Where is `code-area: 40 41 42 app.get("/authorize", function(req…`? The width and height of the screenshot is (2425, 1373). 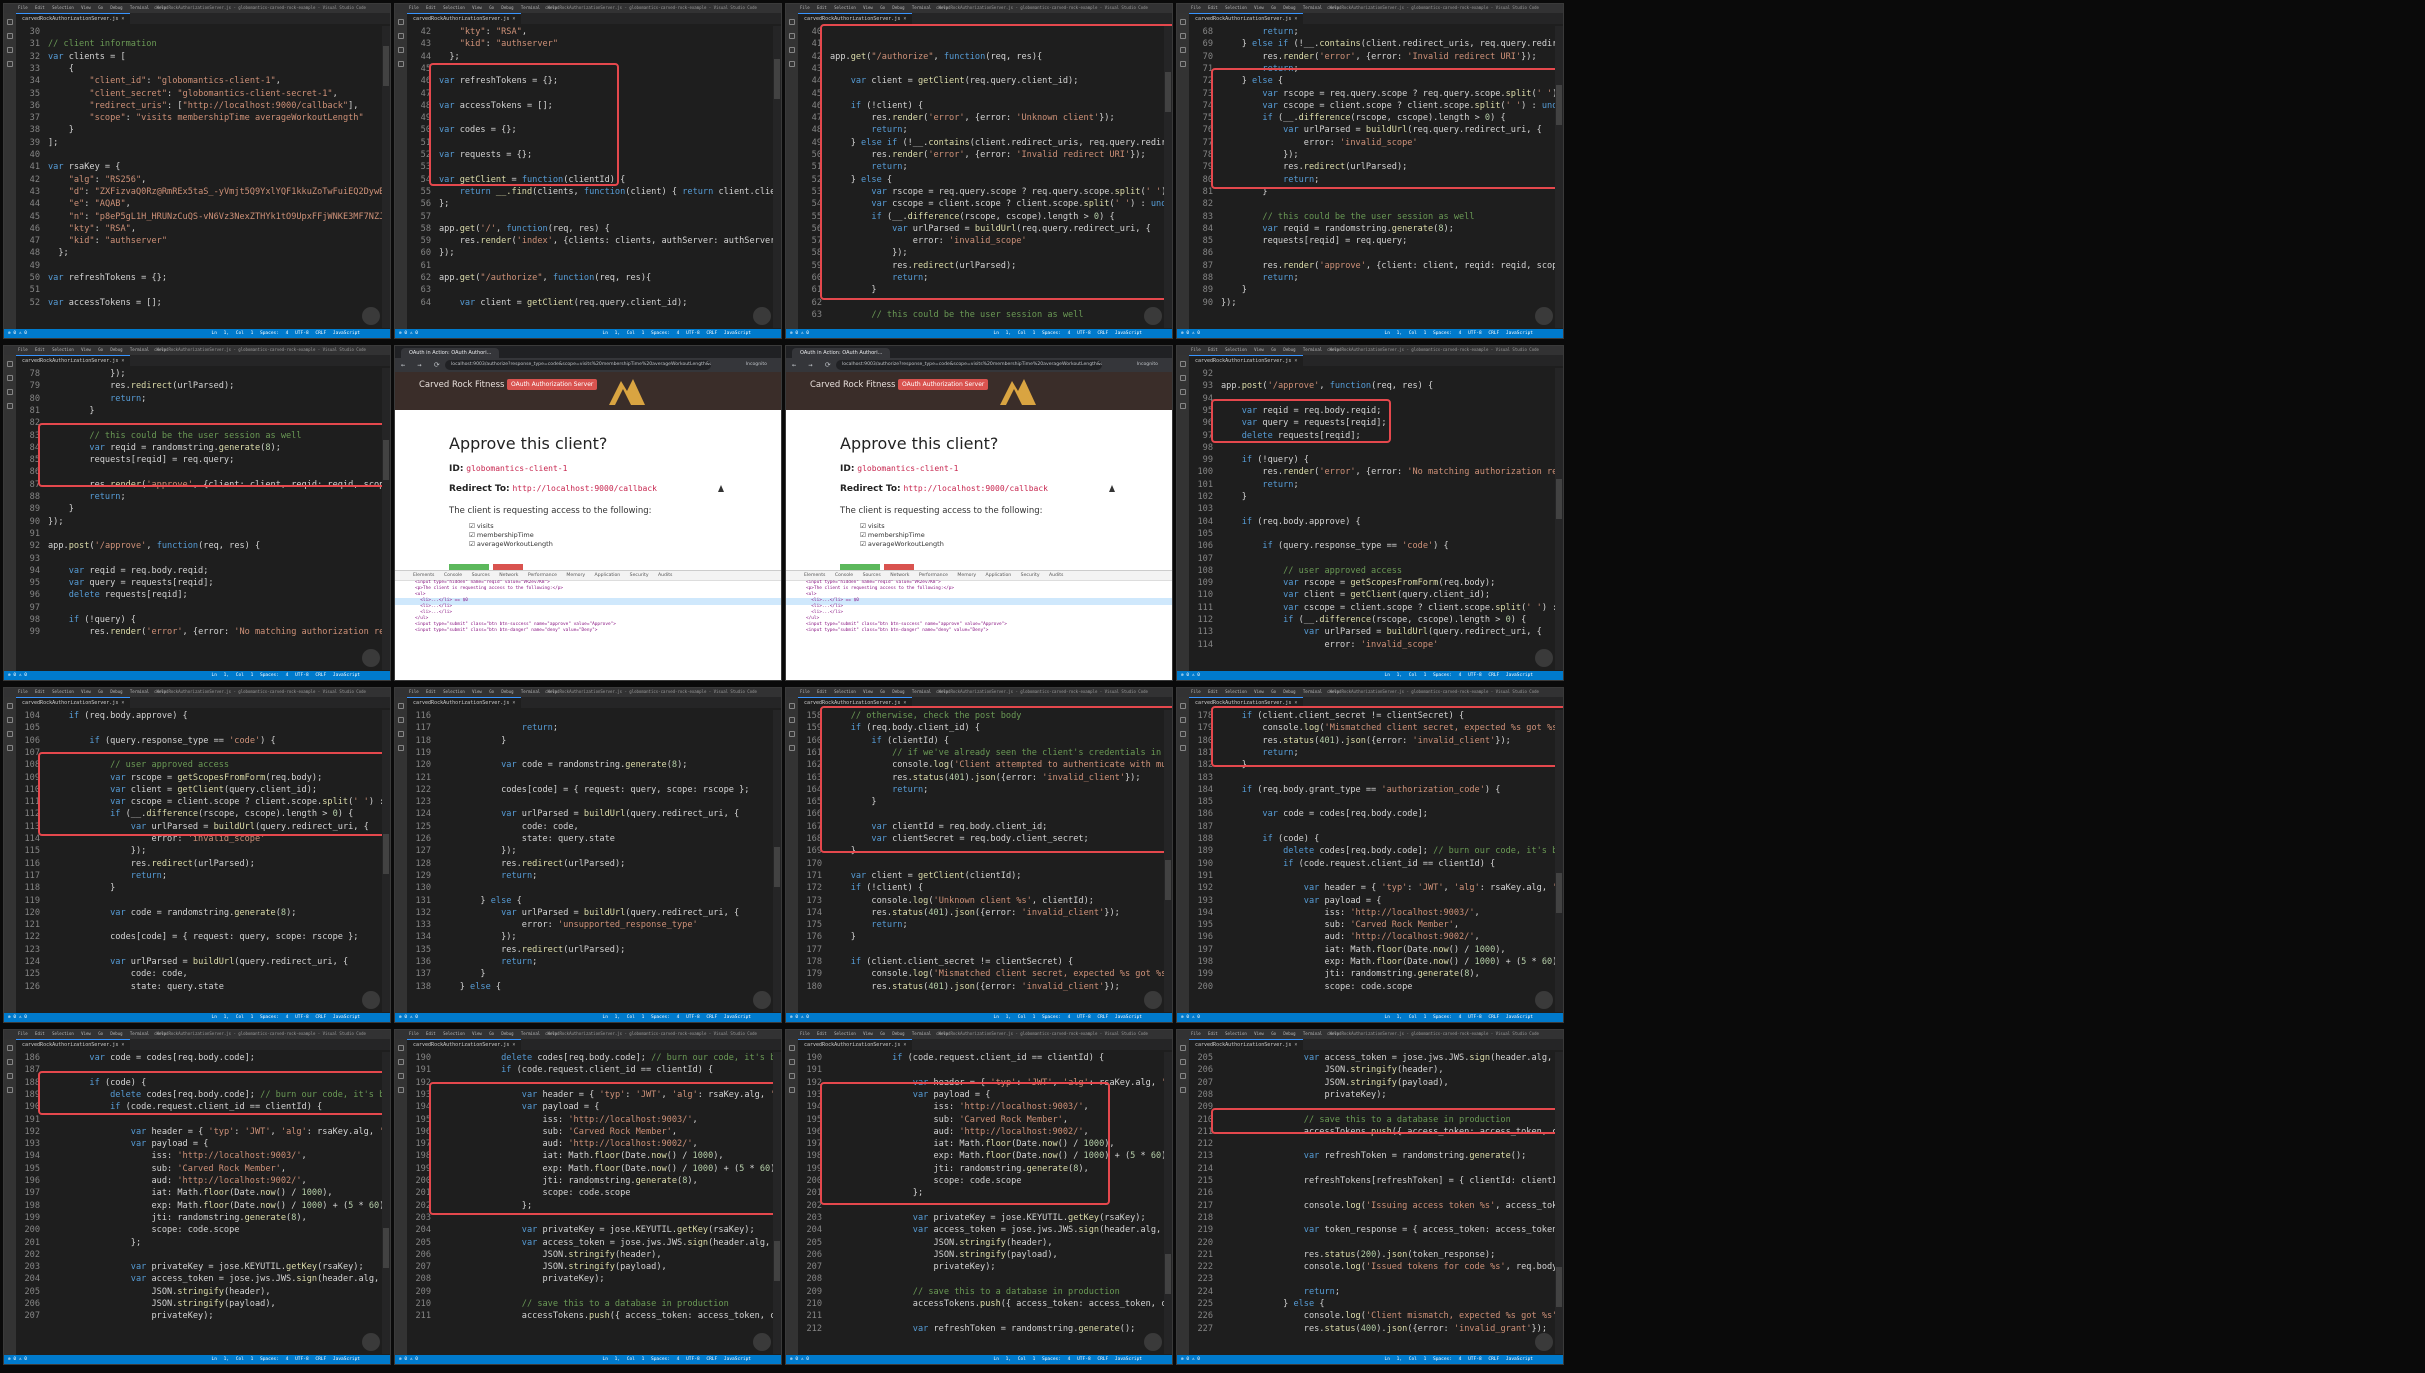
code-area: 40 41 42 app.get("/authorize", function(req… is located at coordinates (985, 176).